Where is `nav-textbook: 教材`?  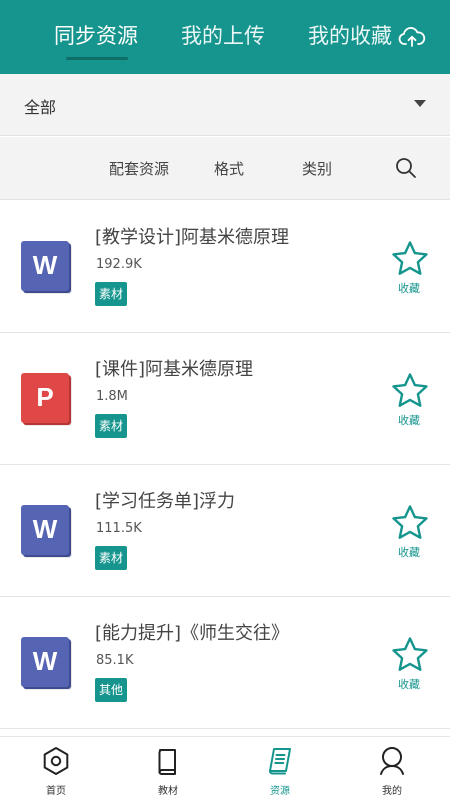 nav-textbook: 教材 is located at coordinates (168, 768).